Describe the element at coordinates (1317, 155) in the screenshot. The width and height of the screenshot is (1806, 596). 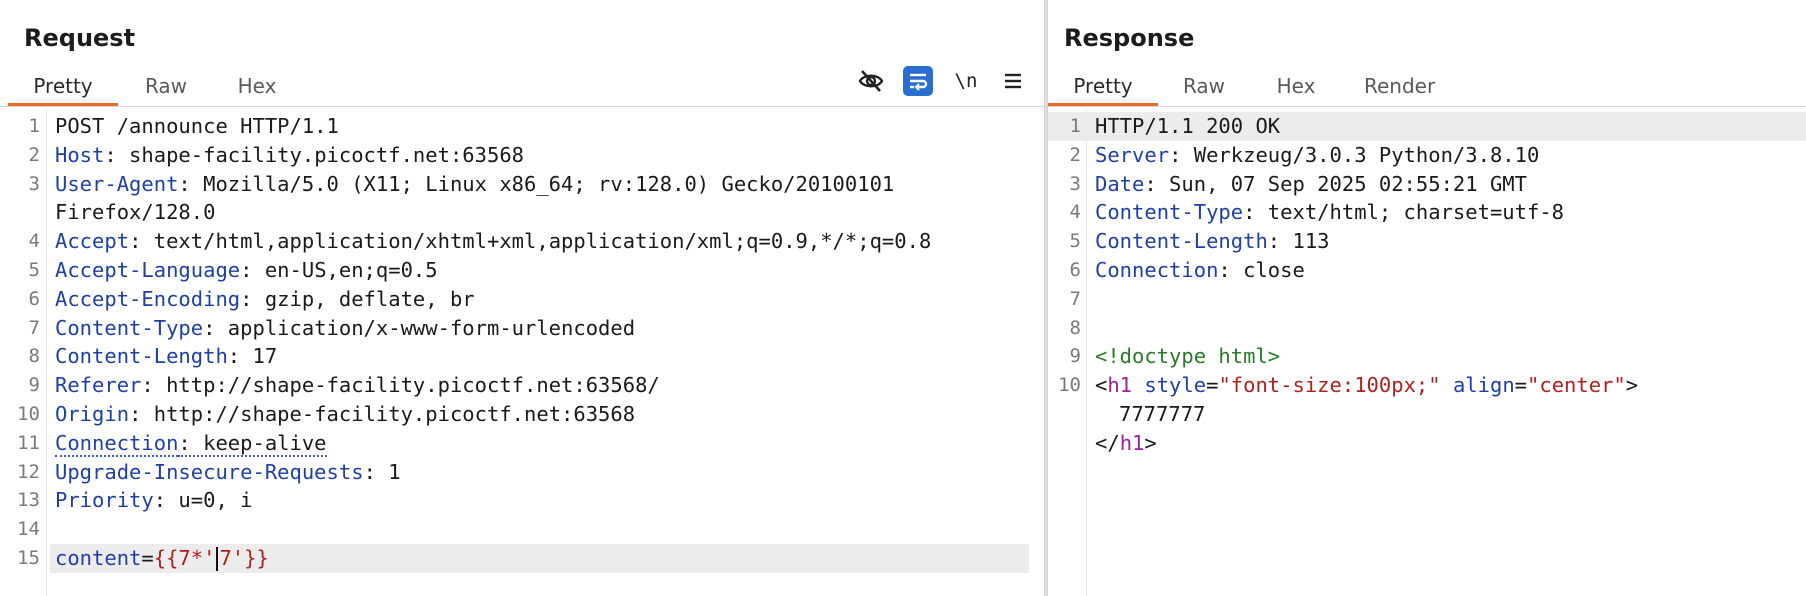
I see `line-content: Server: Werkzeug/3.0.3 Python/3.8.10` at that location.